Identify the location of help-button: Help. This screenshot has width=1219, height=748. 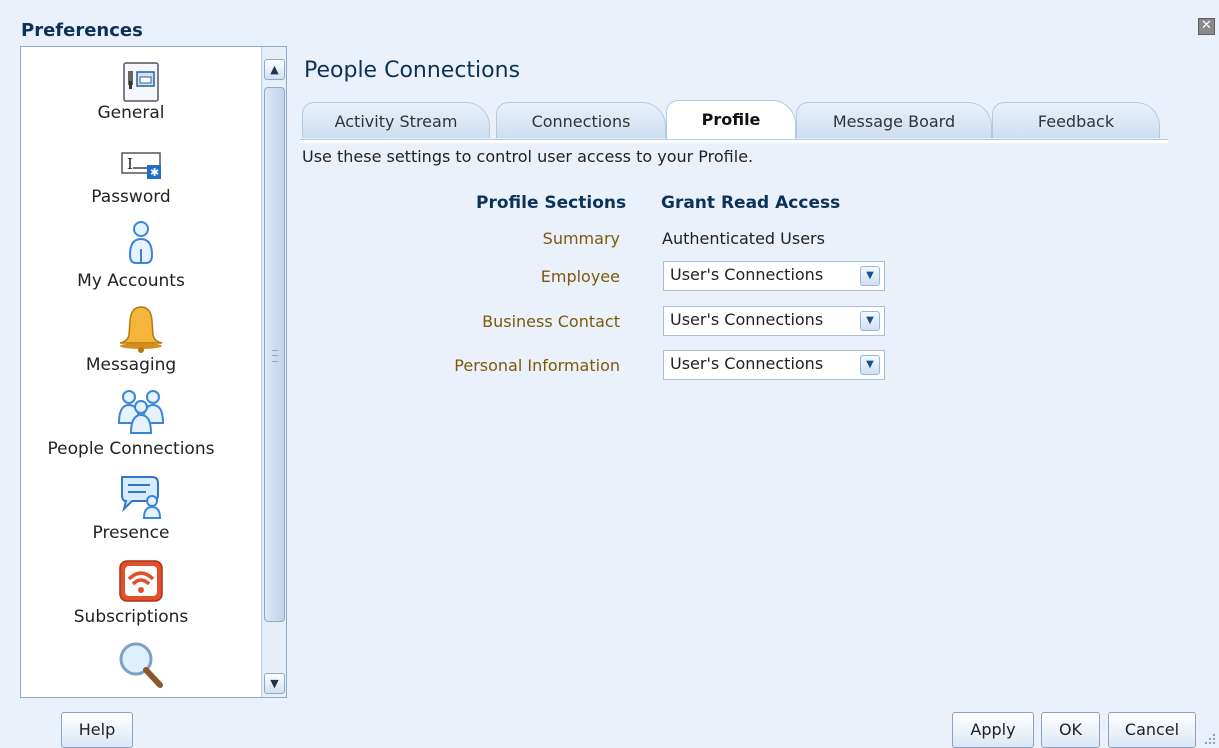
(97, 730).